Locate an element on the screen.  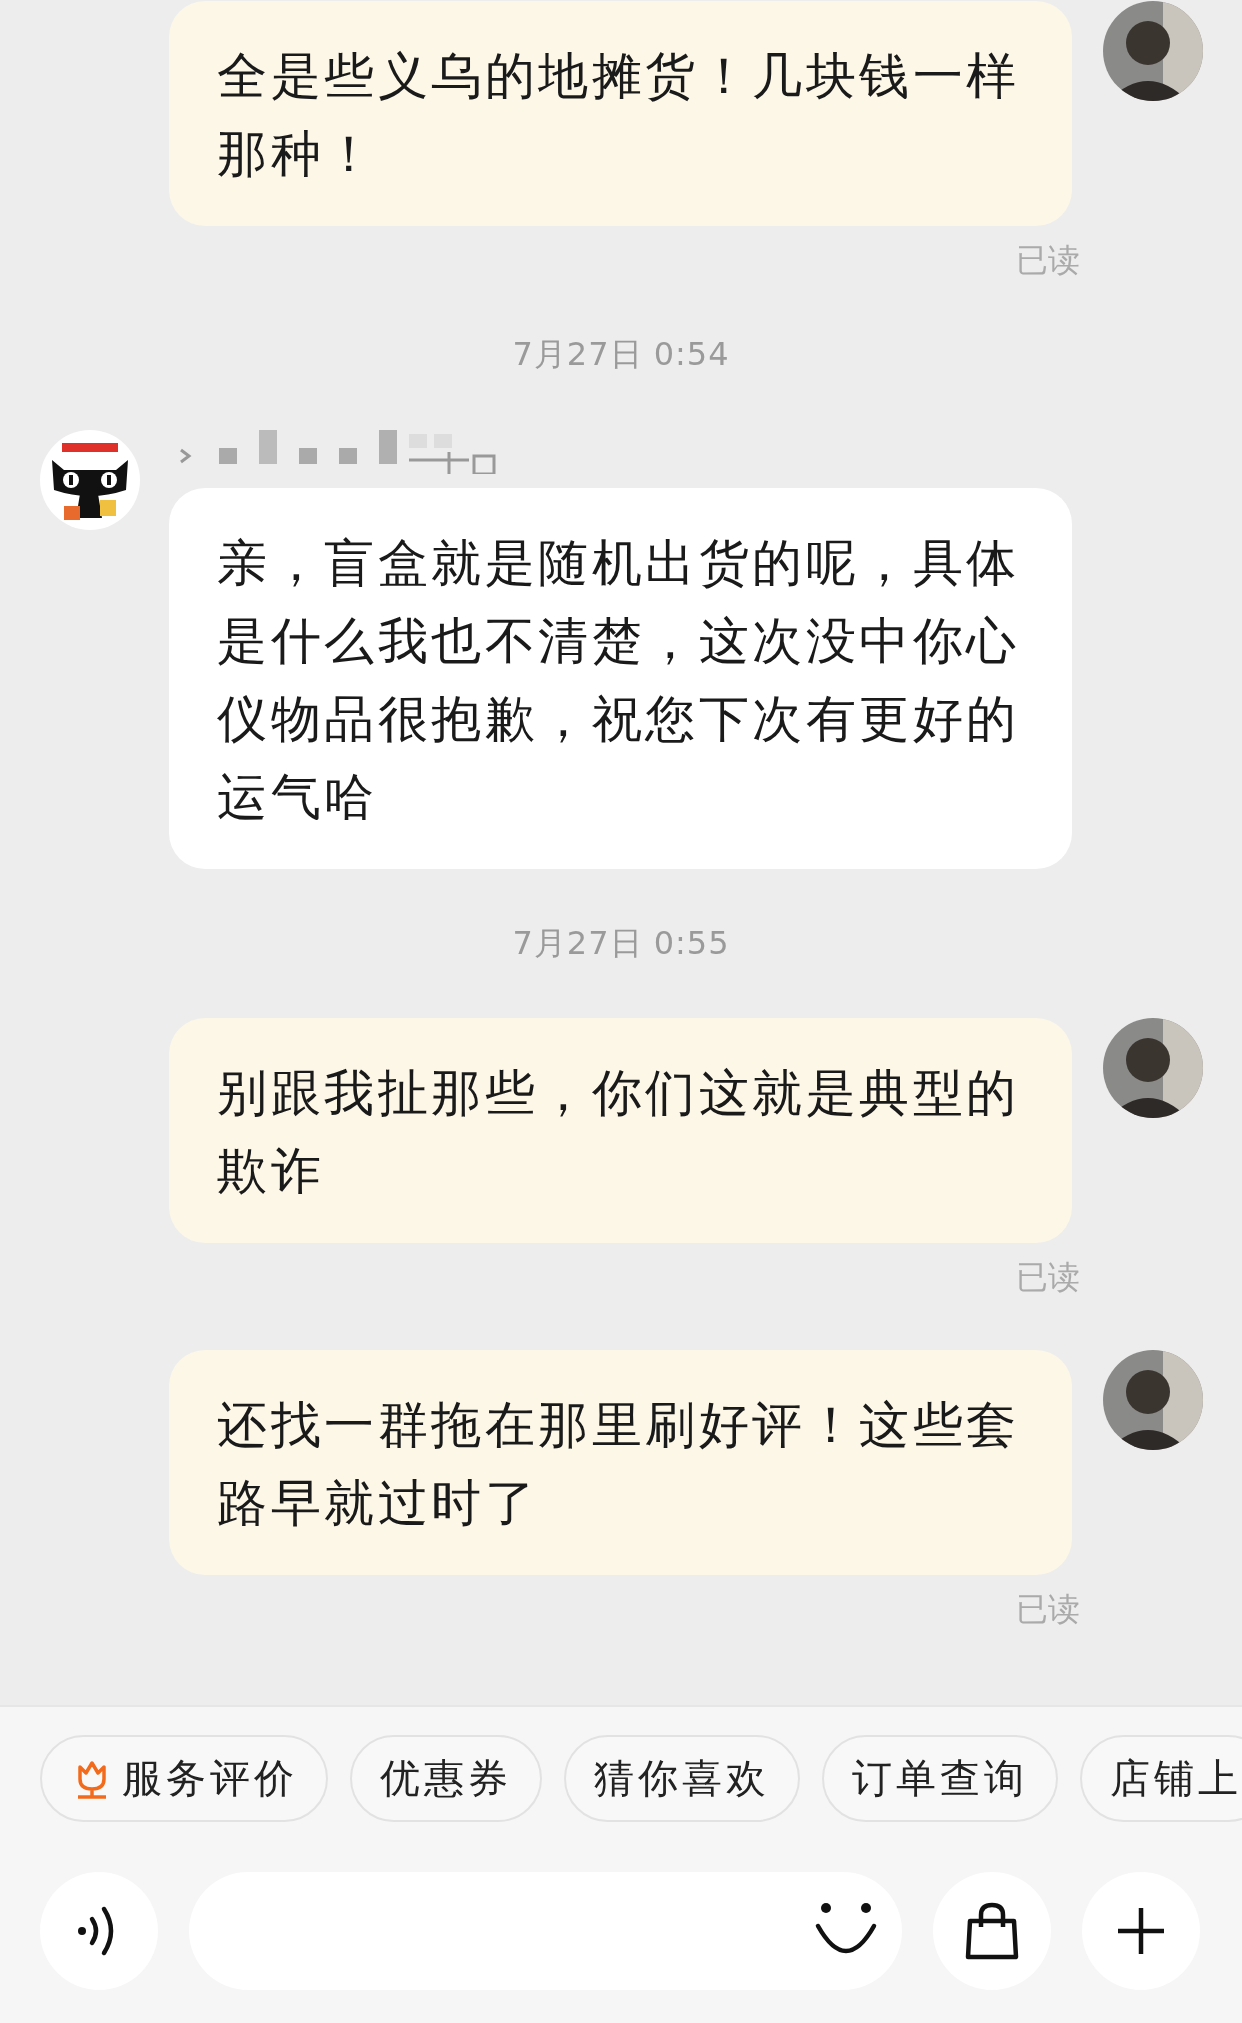
cat-logo-icon is located at coordinates (90, 480).